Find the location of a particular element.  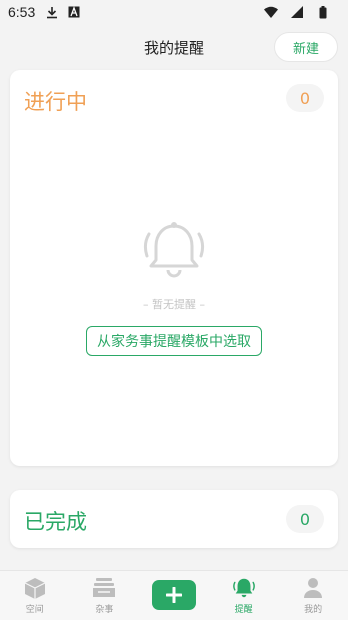

battery-icon is located at coordinates (323, 12).